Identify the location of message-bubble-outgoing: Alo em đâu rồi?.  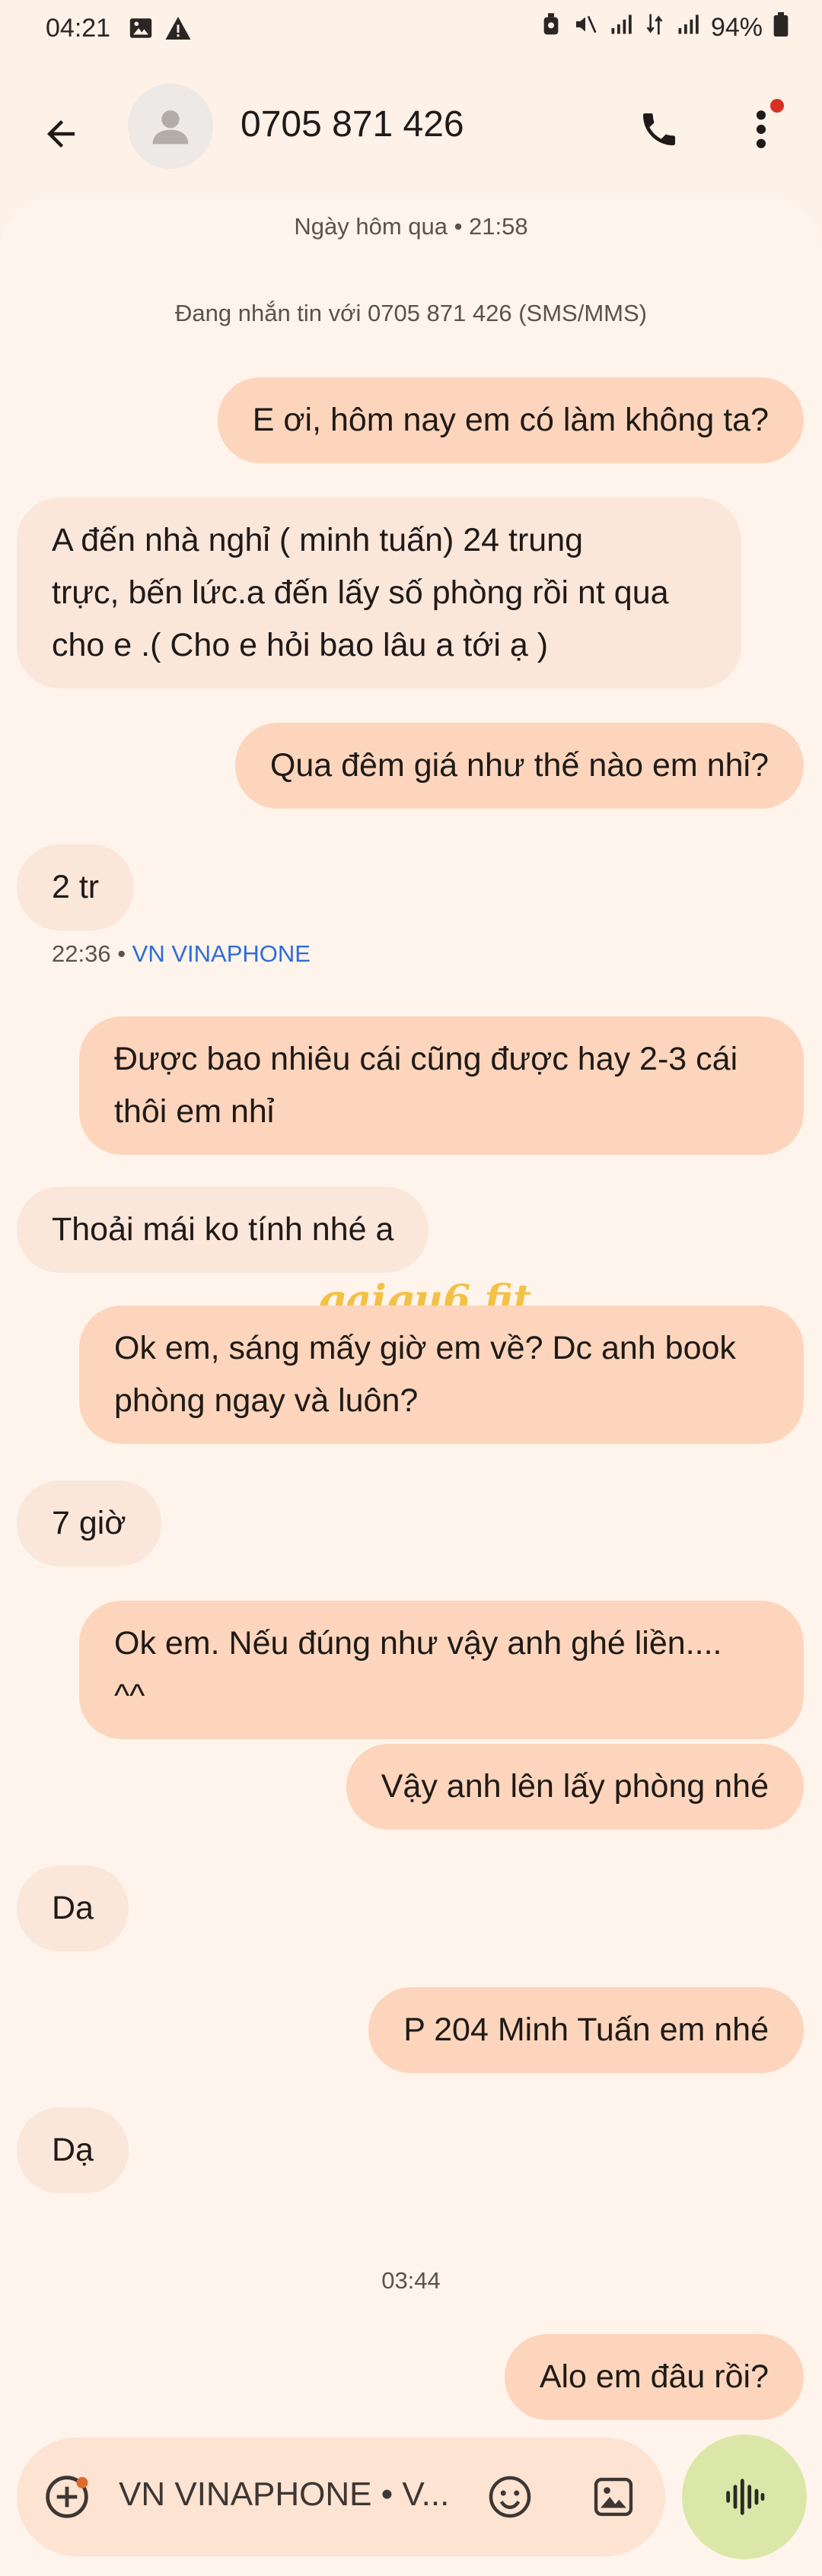
(654, 2377).